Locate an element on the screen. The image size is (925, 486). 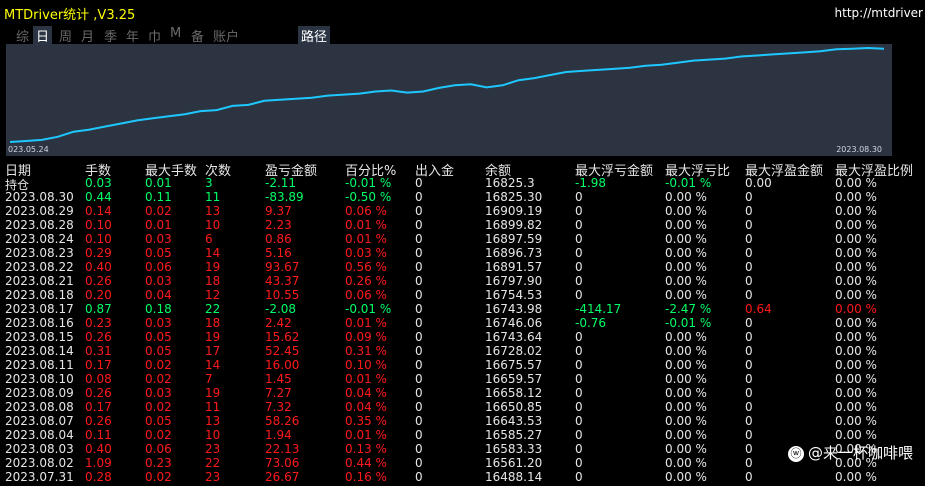
tab-quarter: 季 is located at coordinates (110, 35).